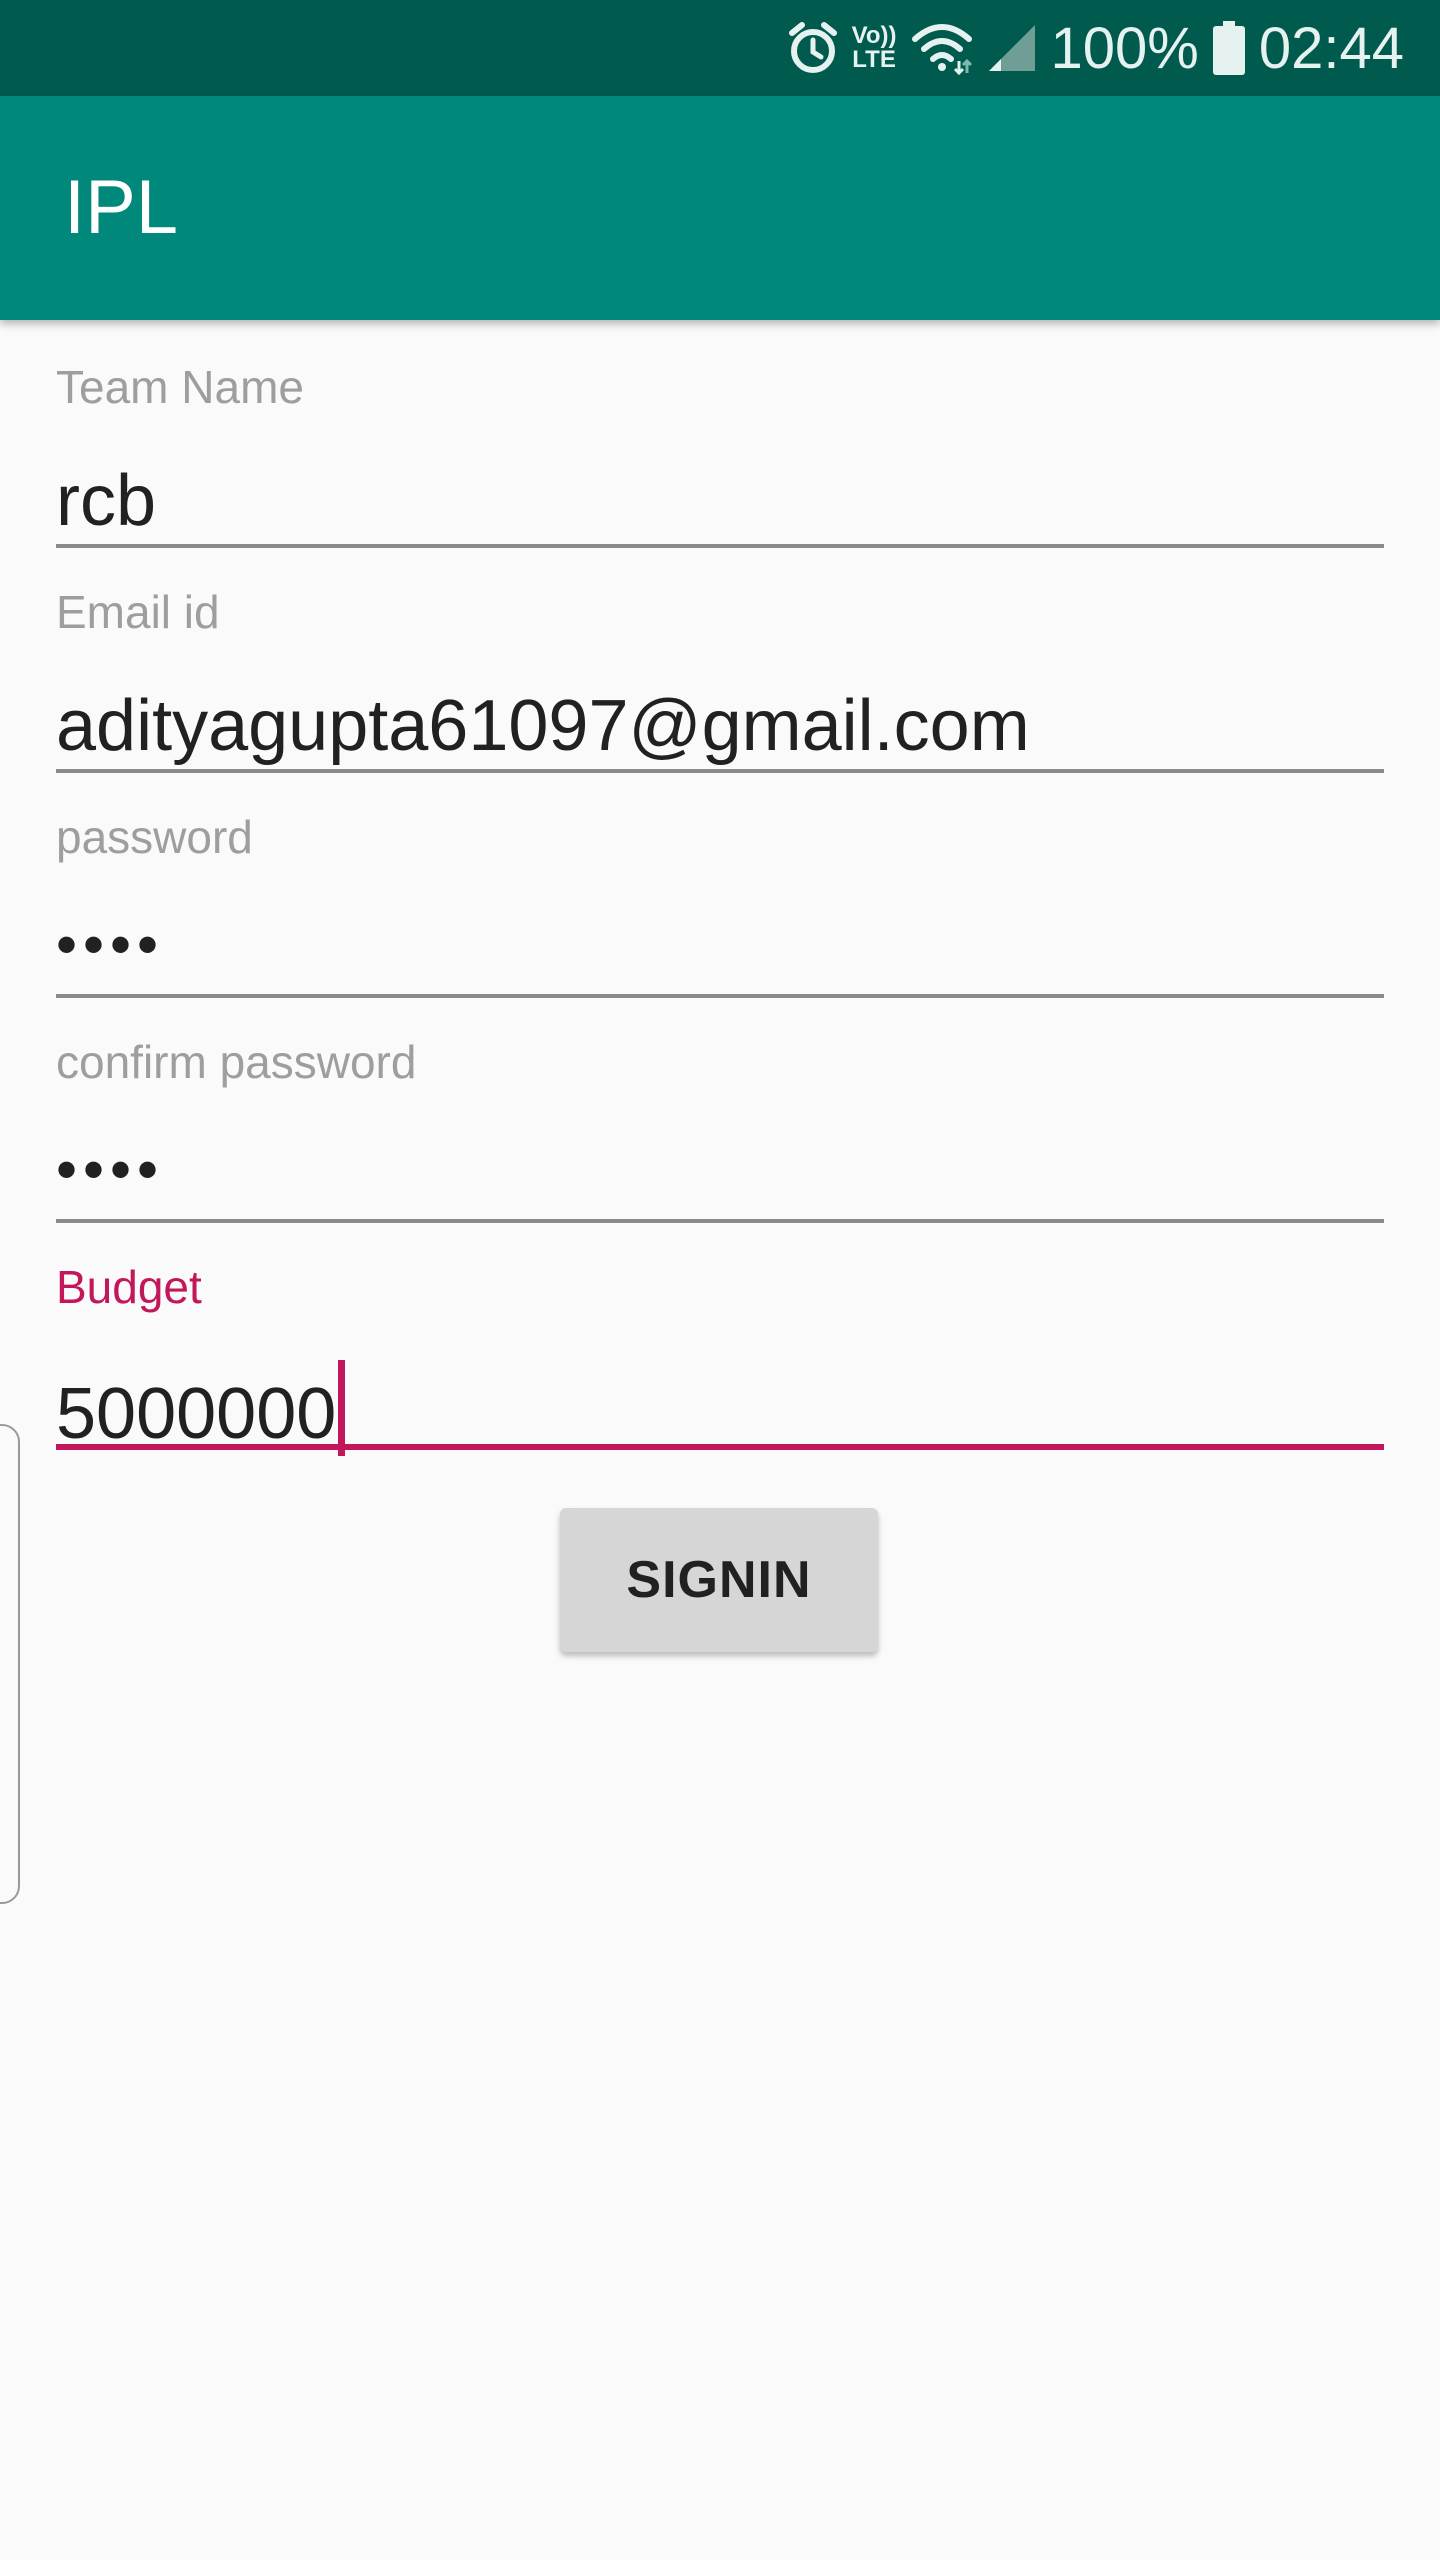 This screenshot has height=2560, width=1440. I want to click on confirm-password-field: confirm password ••••, so click(720, 1133).